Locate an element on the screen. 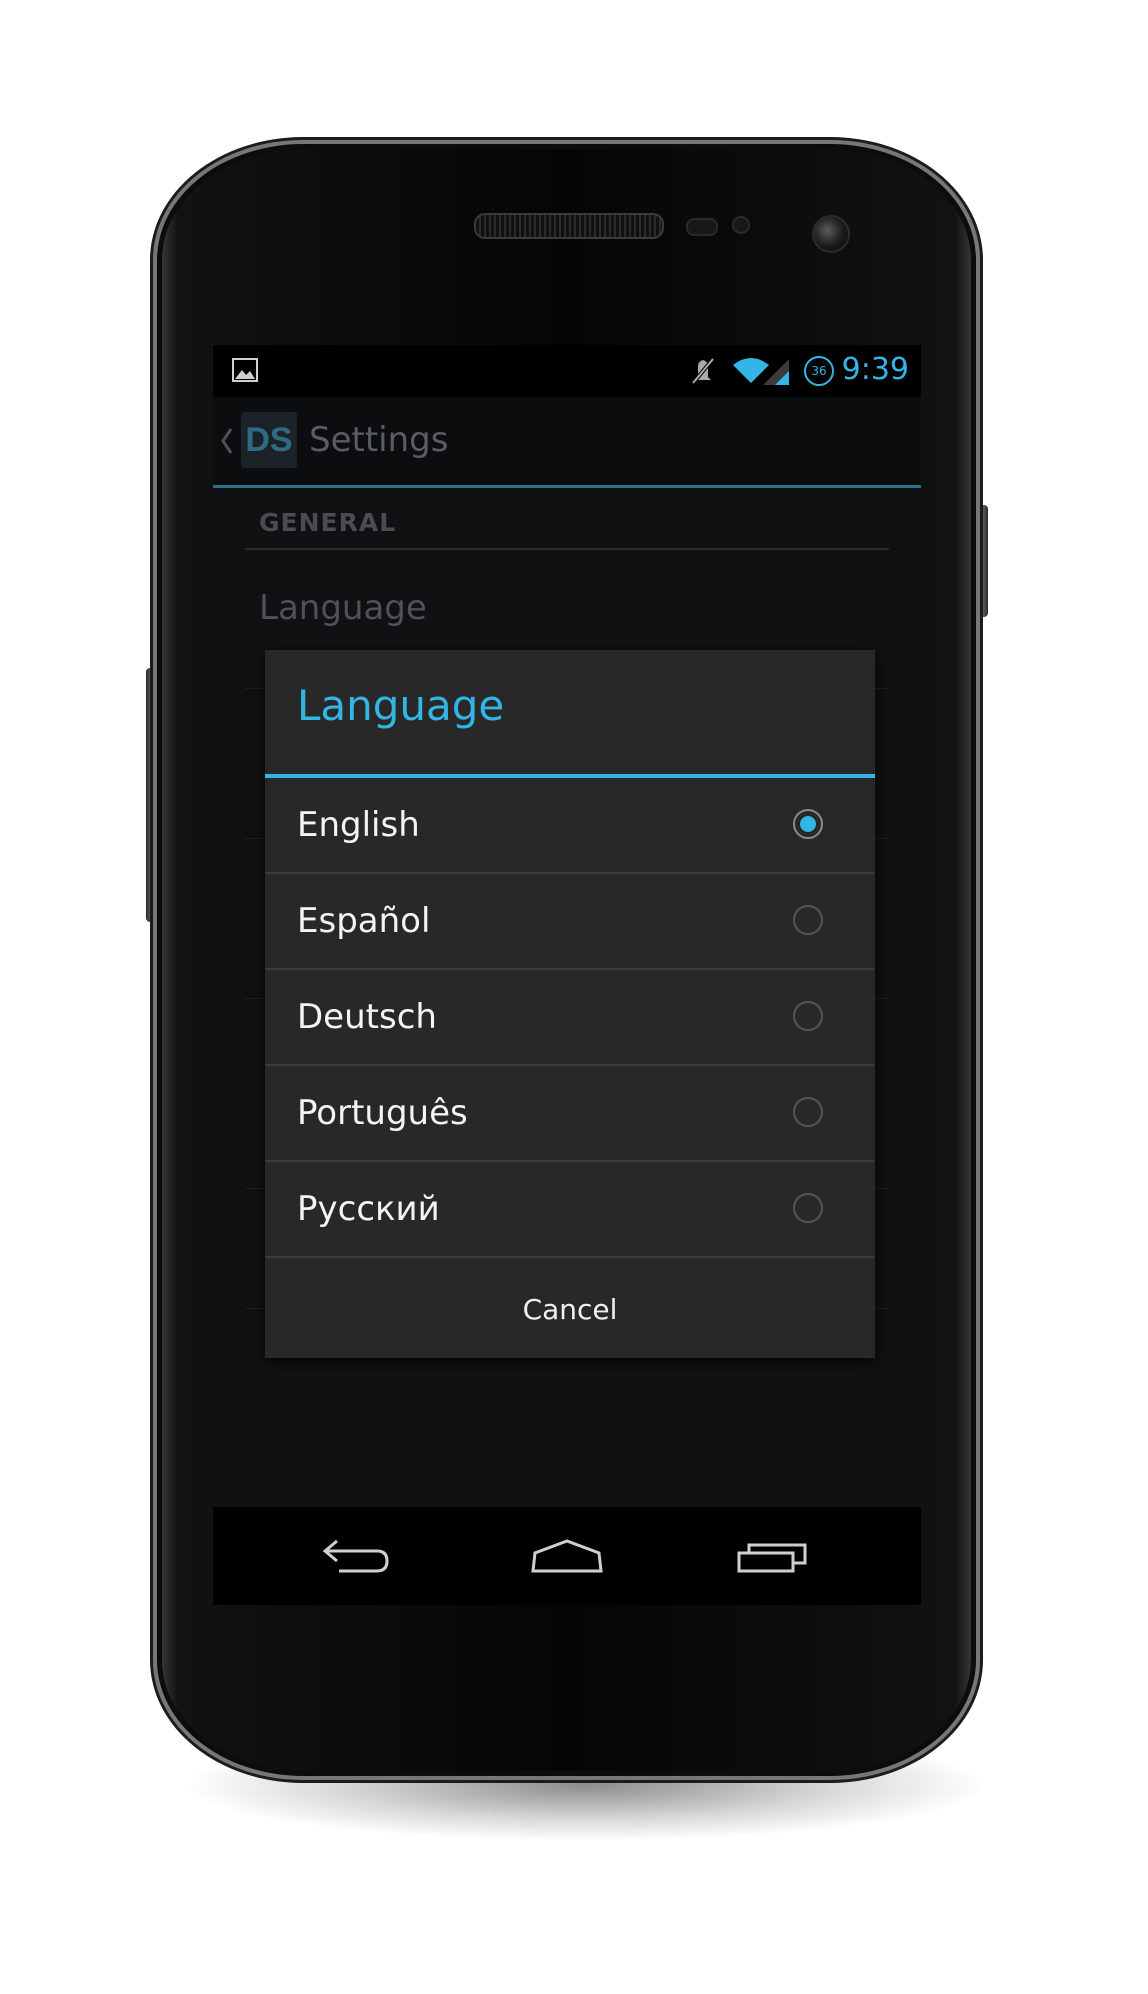 The image size is (1148, 1994). language-option-russian: Русский is located at coordinates (570, 1210).